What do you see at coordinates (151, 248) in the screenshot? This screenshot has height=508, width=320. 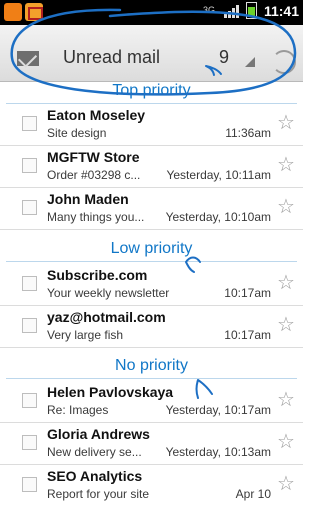 I see `section-label: Low priority` at bounding box center [151, 248].